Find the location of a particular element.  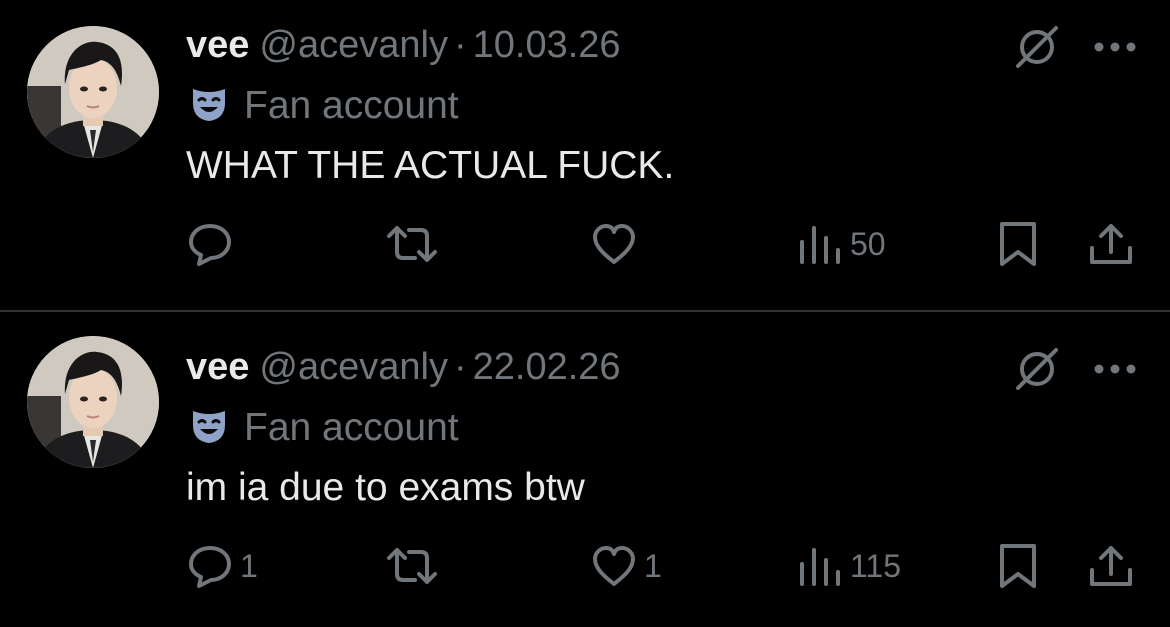

like-button is located at coordinates (617, 244).